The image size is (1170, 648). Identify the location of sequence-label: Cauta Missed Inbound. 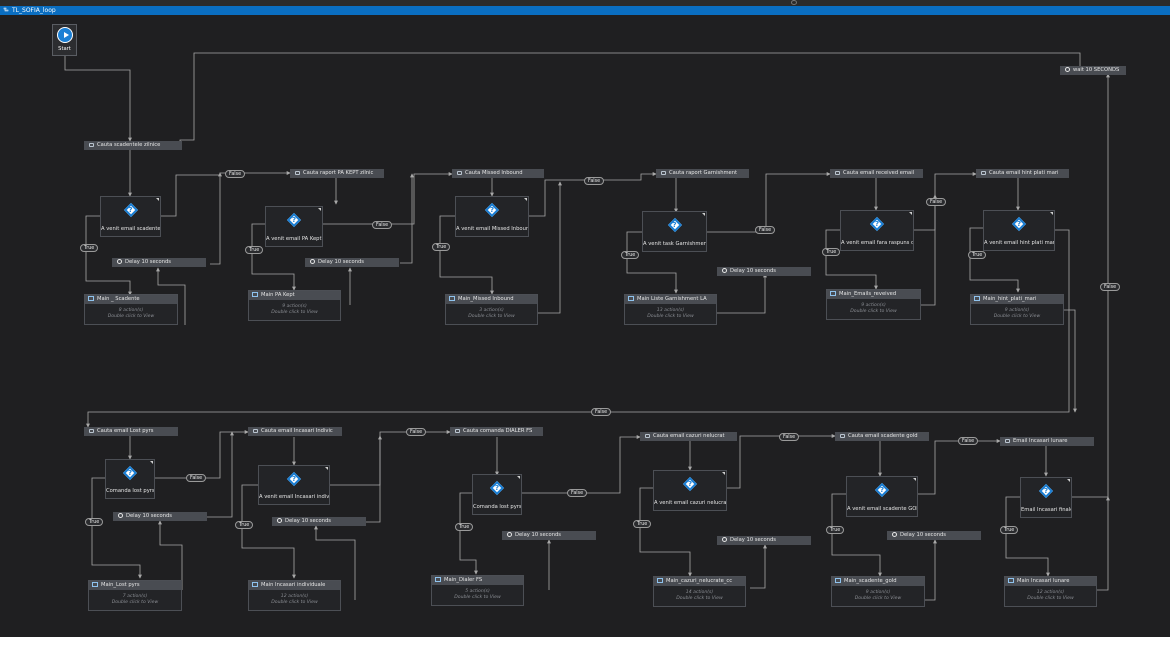
(494, 173).